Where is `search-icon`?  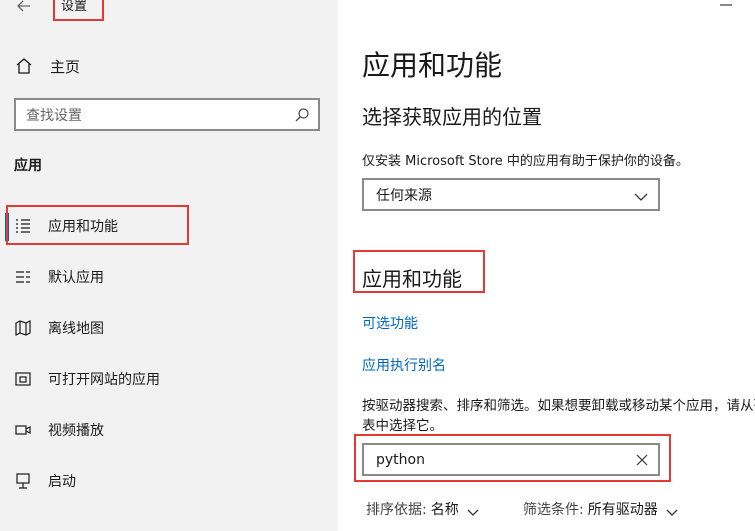 search-icon is located at coordinates (302, 115).